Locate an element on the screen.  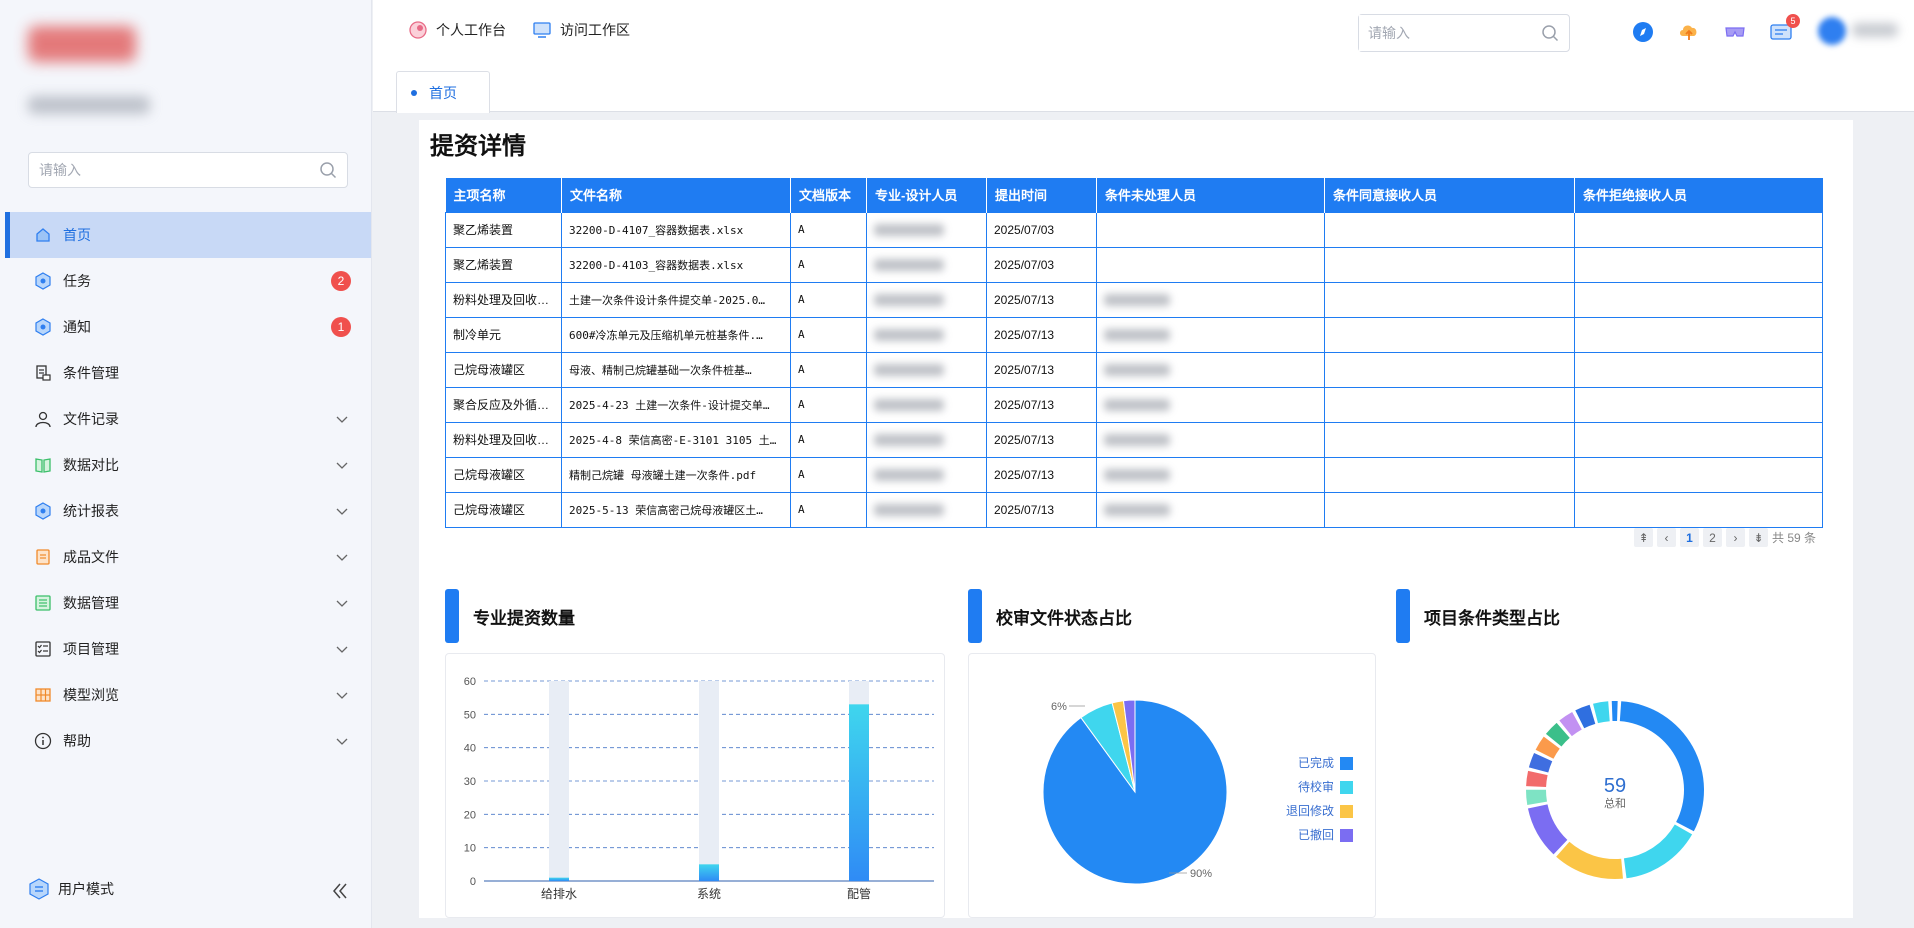
message-icon: 5 is located at coordinates (1784, 29).